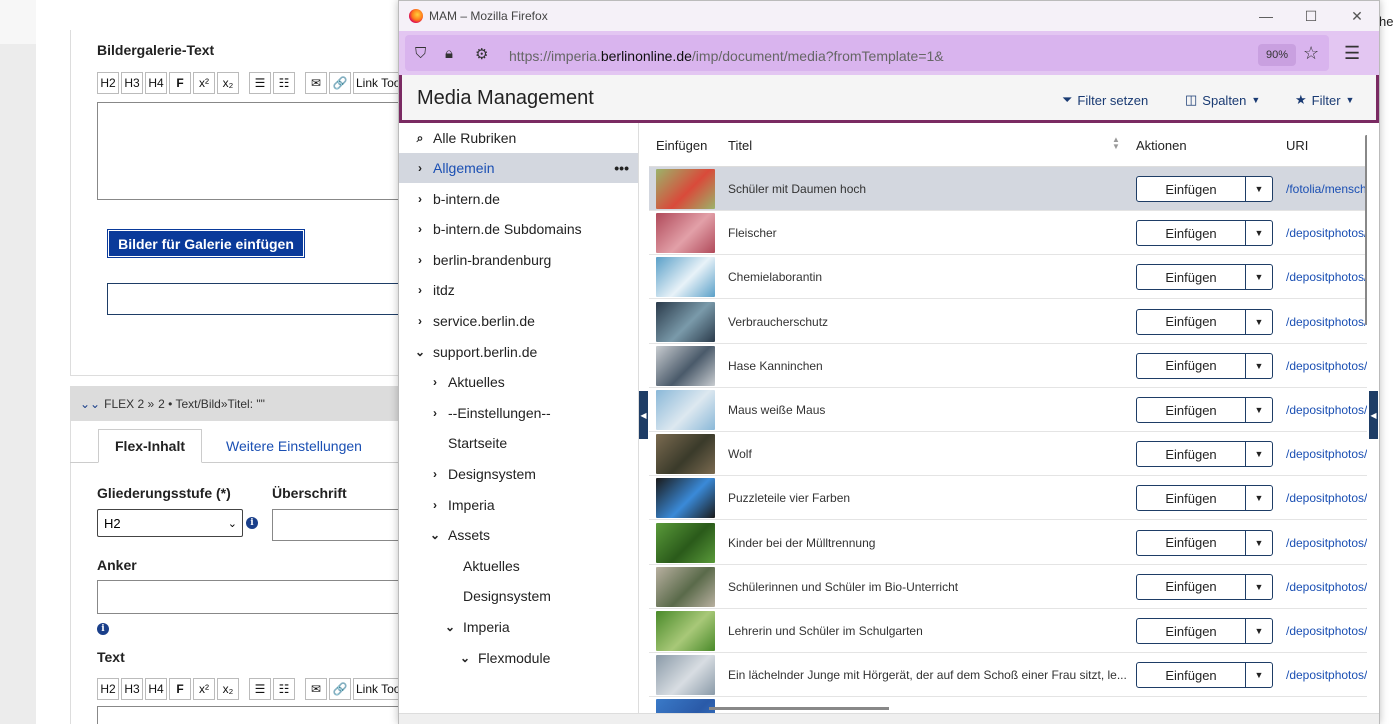  Describe the element at coordinates (1008, 233) in the screenshot. I see `table-row: Fleischer Einfügen ▼ /depositphotos/` at that location.